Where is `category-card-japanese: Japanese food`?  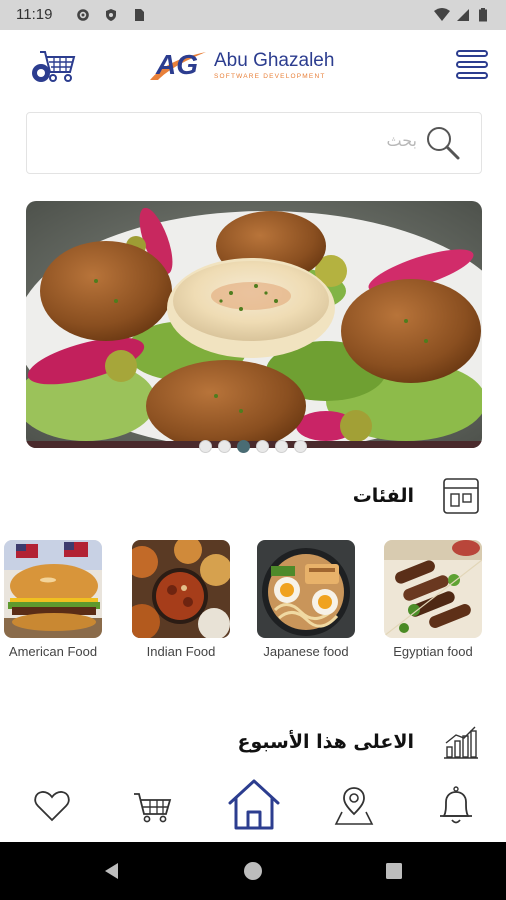
category-card-japanese: Japanese food is located at coordinates (306, 599).